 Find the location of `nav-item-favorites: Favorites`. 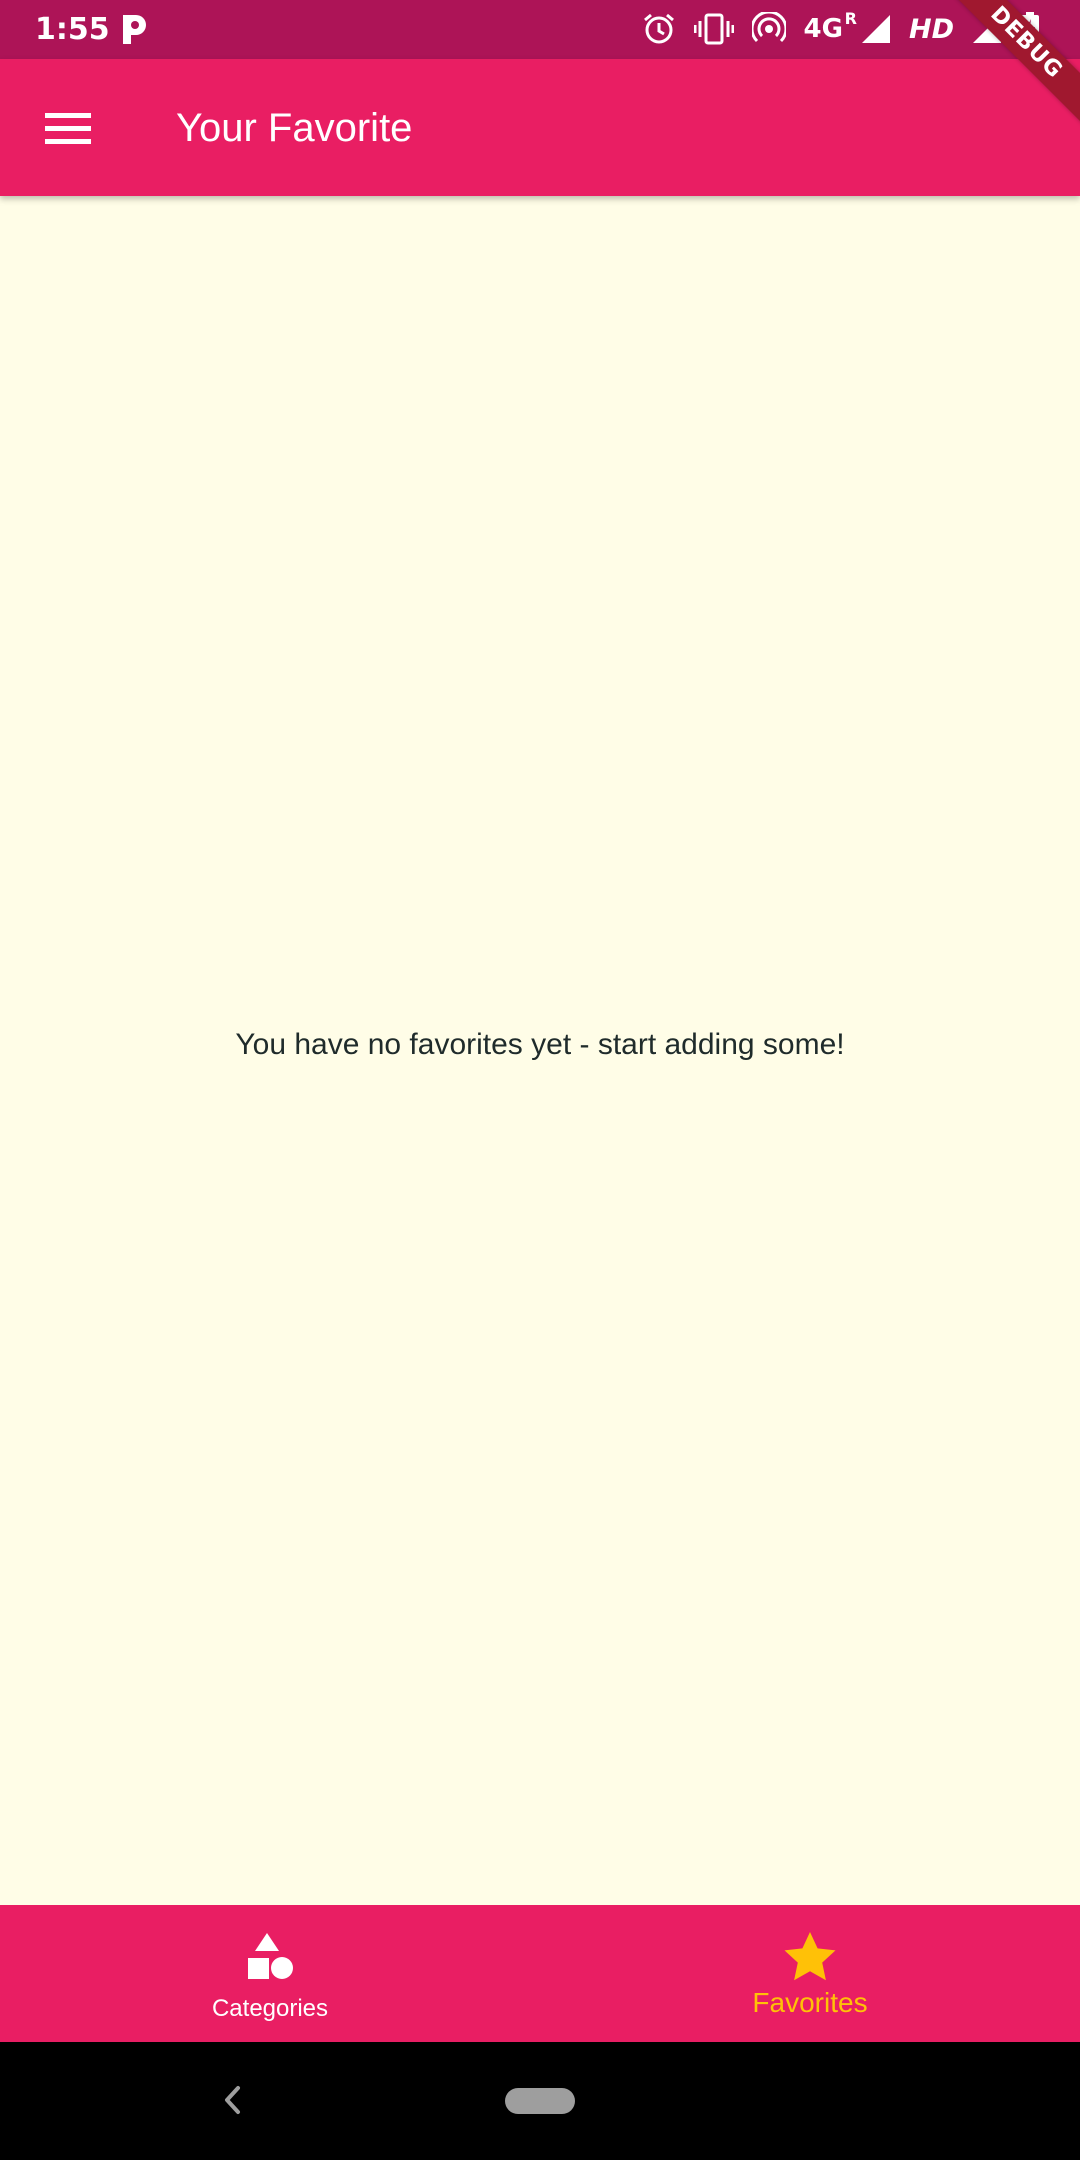

nav-item-favorites: Favorites is located at coordinates (810, 1973).